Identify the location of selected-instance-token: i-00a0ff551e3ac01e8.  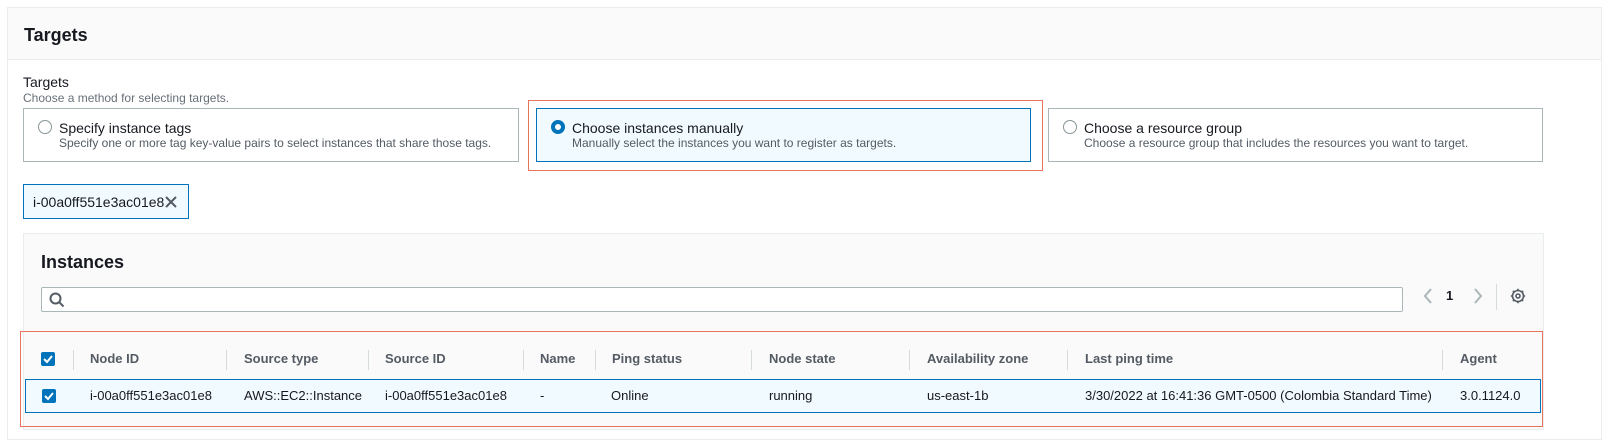
(106, 201).